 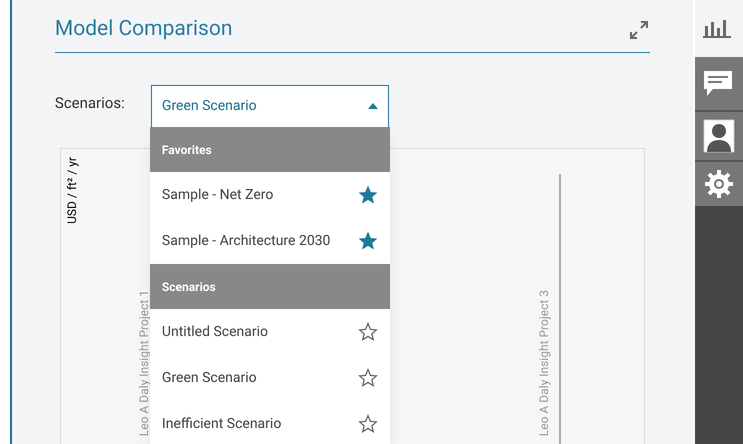 I want to click on expand-icon, so click(x=639, y=29).